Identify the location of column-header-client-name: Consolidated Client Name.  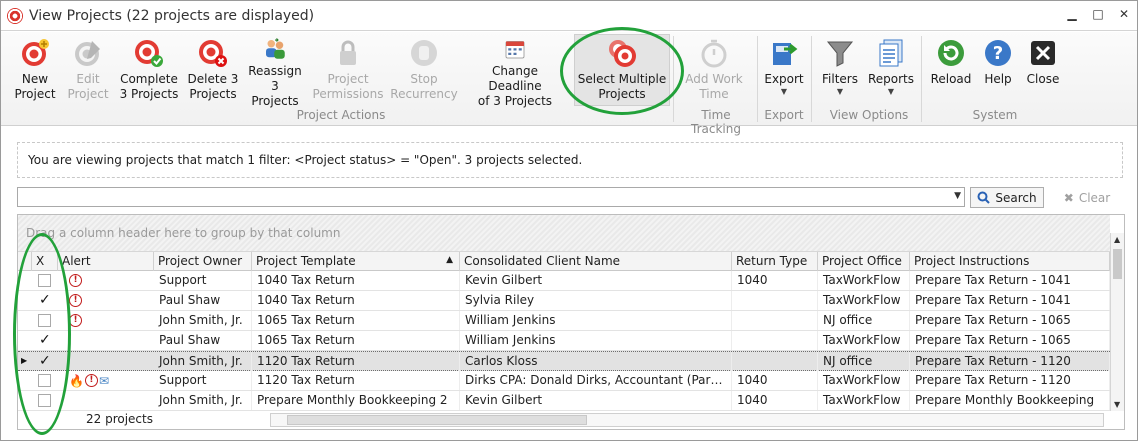
(596, 261).